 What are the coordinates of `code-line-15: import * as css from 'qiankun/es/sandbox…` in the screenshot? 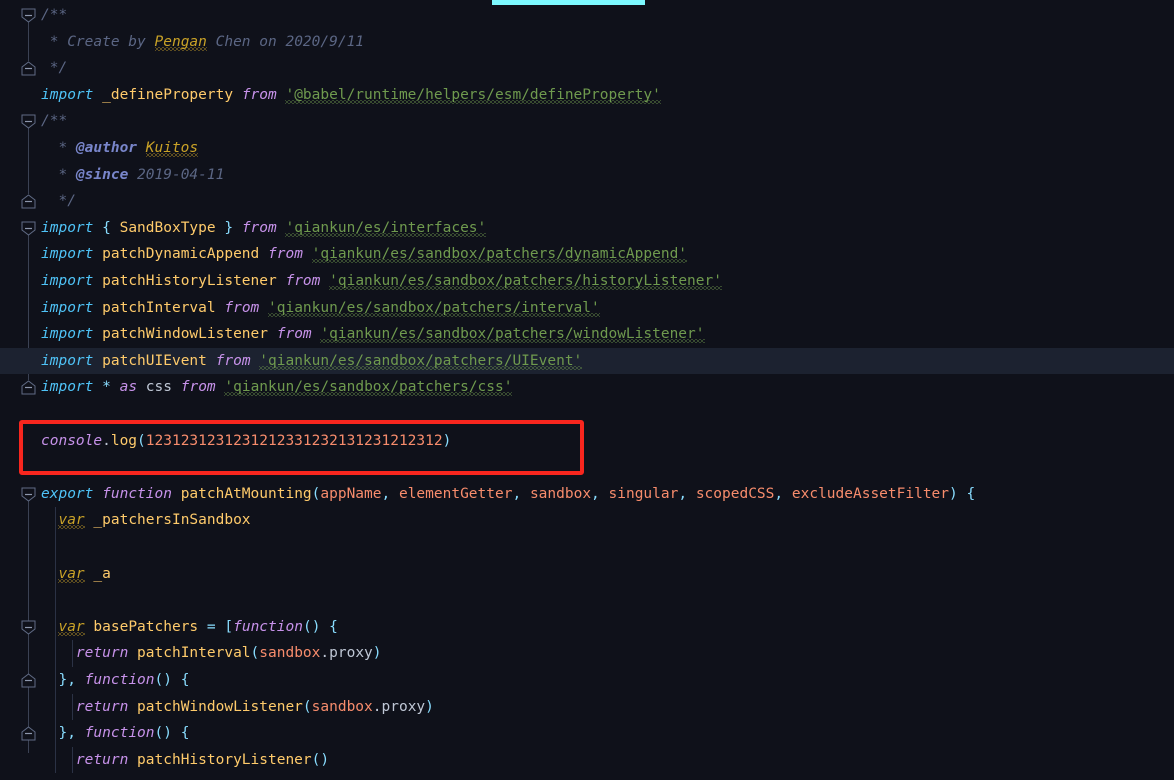 It's located at (587, 387).